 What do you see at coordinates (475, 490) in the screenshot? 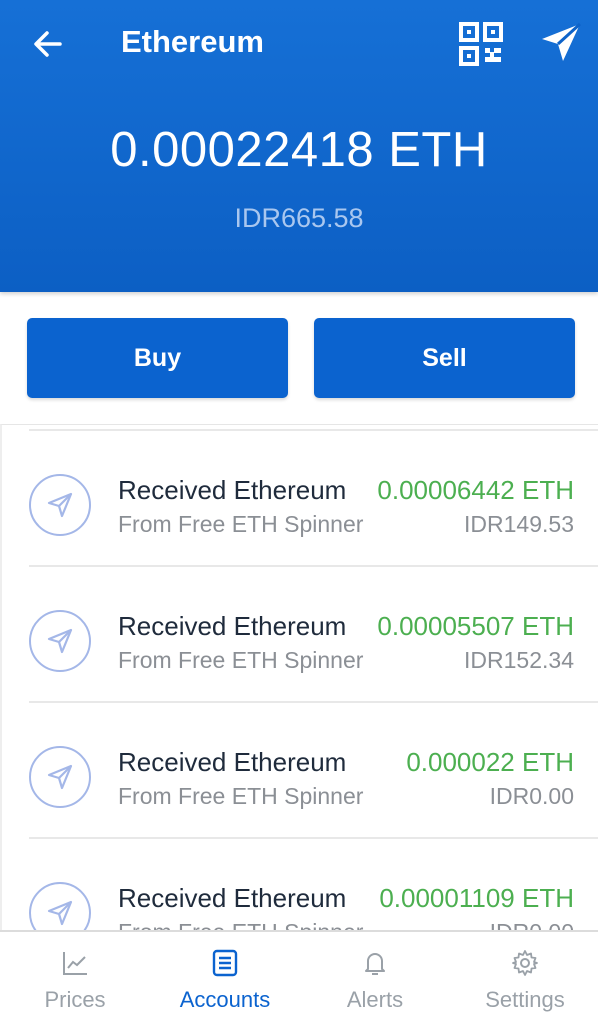
I see `tx-amount: 0.00006442 ETH` at bounding box center [475, 490].